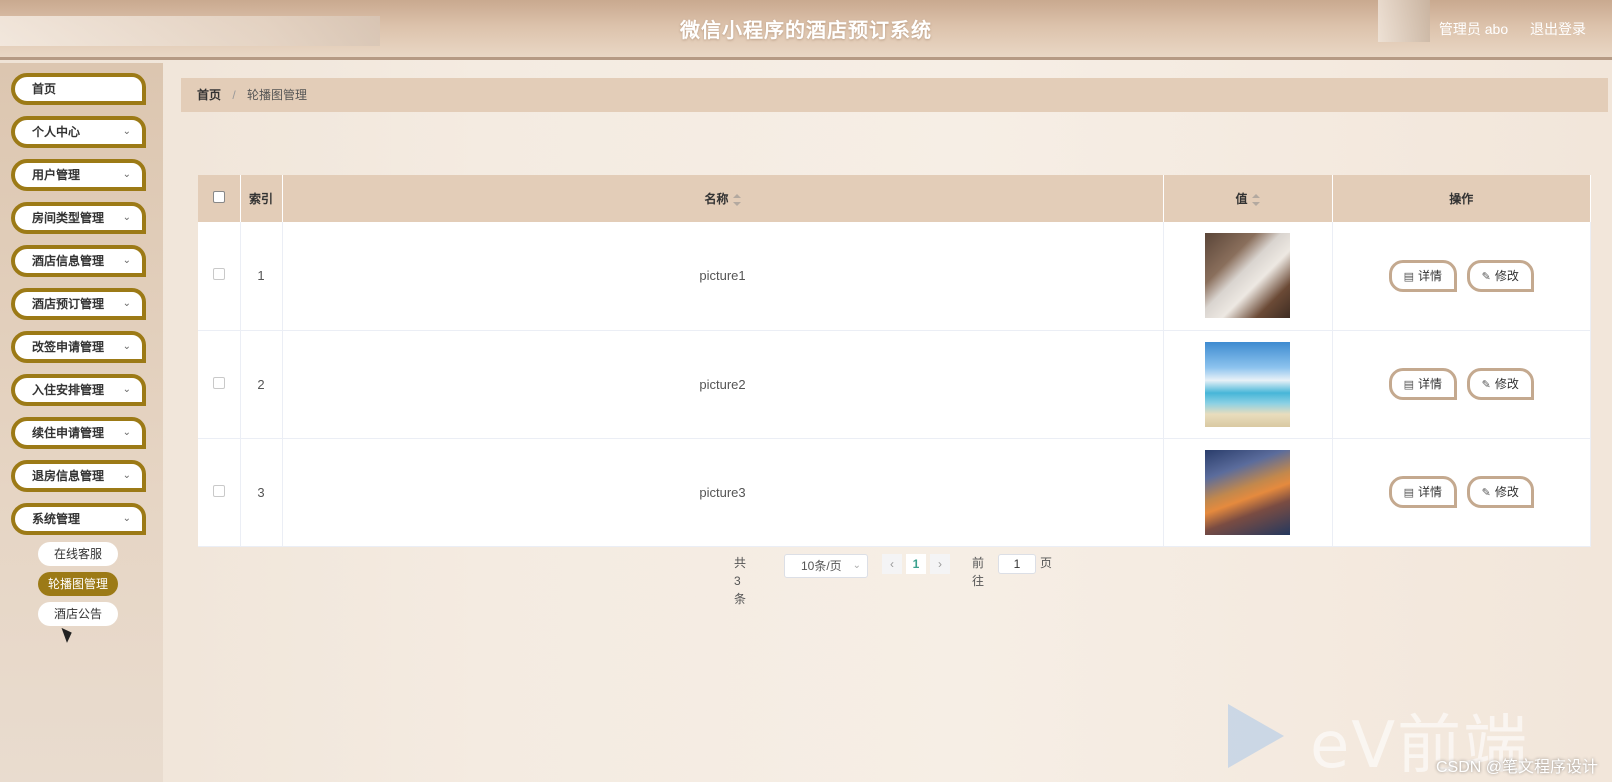 This screenshot has width=1612, height=782. What do you see at coordinates (821, 566) in the screenshot?
I see `page-size-value: 10条/页` at bounding box center [821, 566].